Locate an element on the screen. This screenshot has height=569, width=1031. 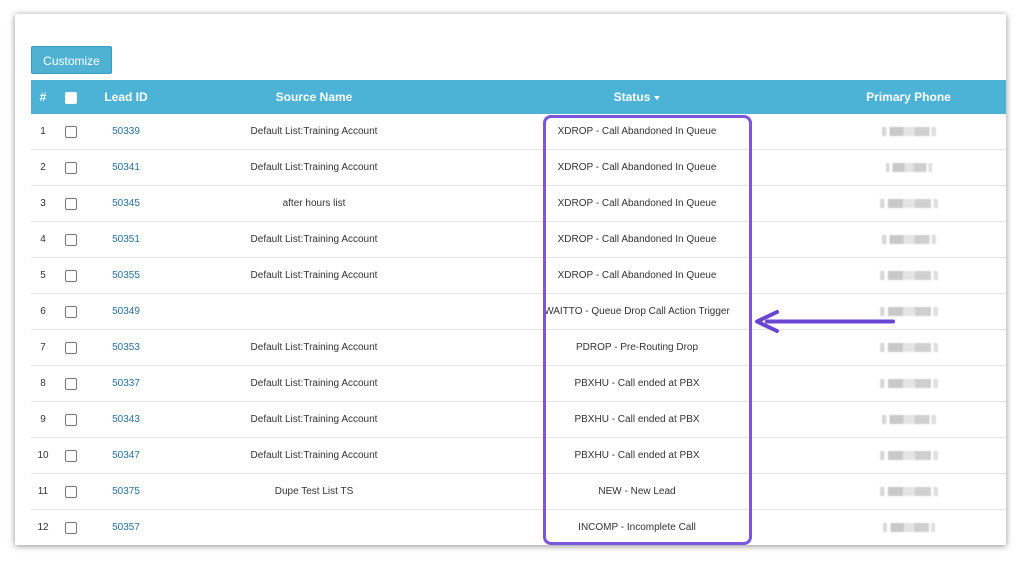
lead-id-link: 50343 is located at coordinates (126, 419).